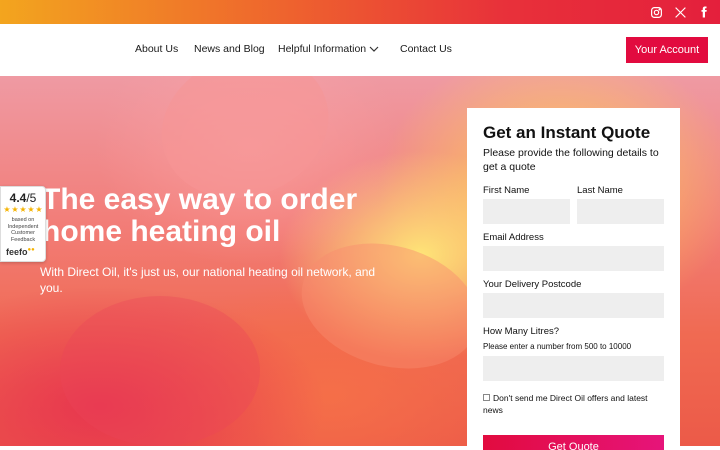 The image size is (720, 450). What do you see at coordinates (156, 49) in the screenshot?
I see `nav-about-us: About Us` at bounding box center [156, 49].